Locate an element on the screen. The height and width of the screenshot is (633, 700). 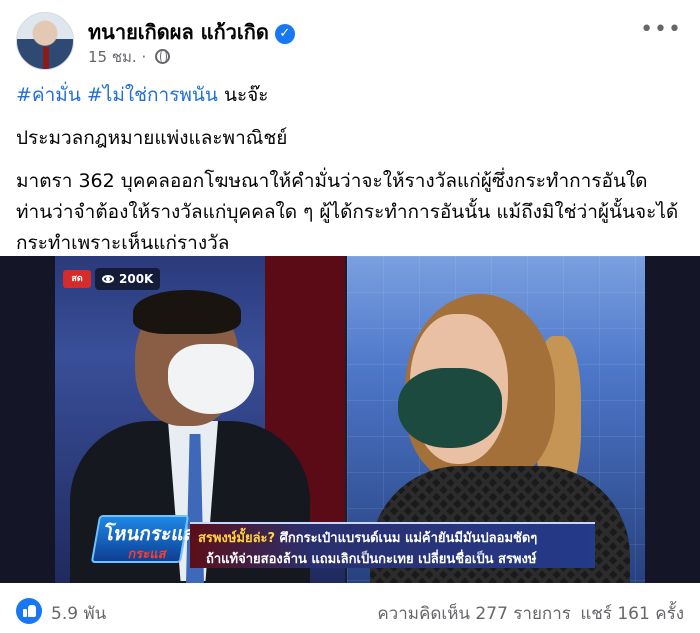
avatar-figure is located at coordinates (46, 58).